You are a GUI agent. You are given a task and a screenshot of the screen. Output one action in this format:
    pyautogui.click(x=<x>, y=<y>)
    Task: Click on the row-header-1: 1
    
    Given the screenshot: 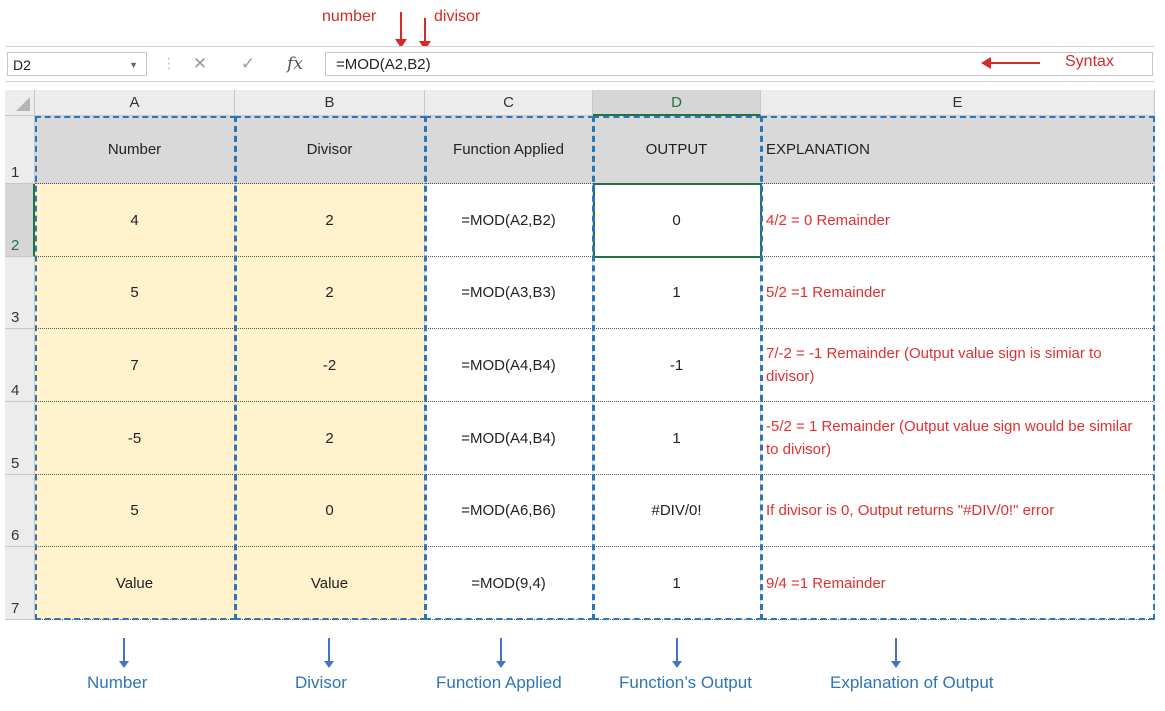 What is the action you would take?
    pyautogui.click(x=20, y=150)
    